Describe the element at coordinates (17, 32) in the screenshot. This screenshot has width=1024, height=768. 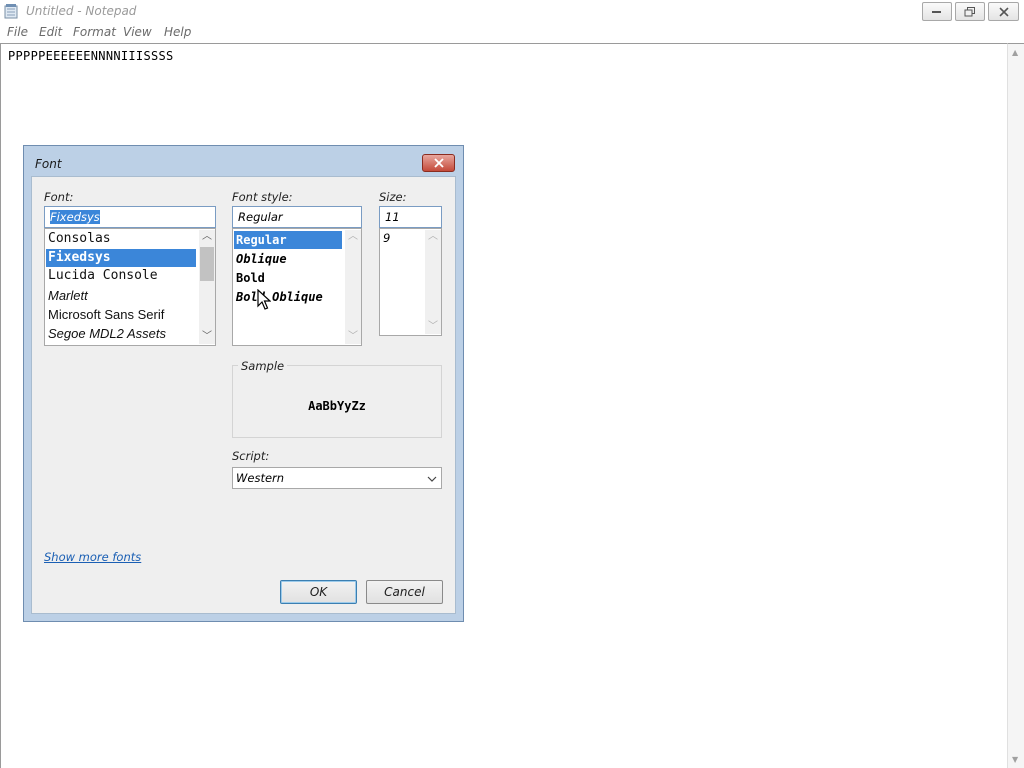
I see `menu-file: File` at that location.